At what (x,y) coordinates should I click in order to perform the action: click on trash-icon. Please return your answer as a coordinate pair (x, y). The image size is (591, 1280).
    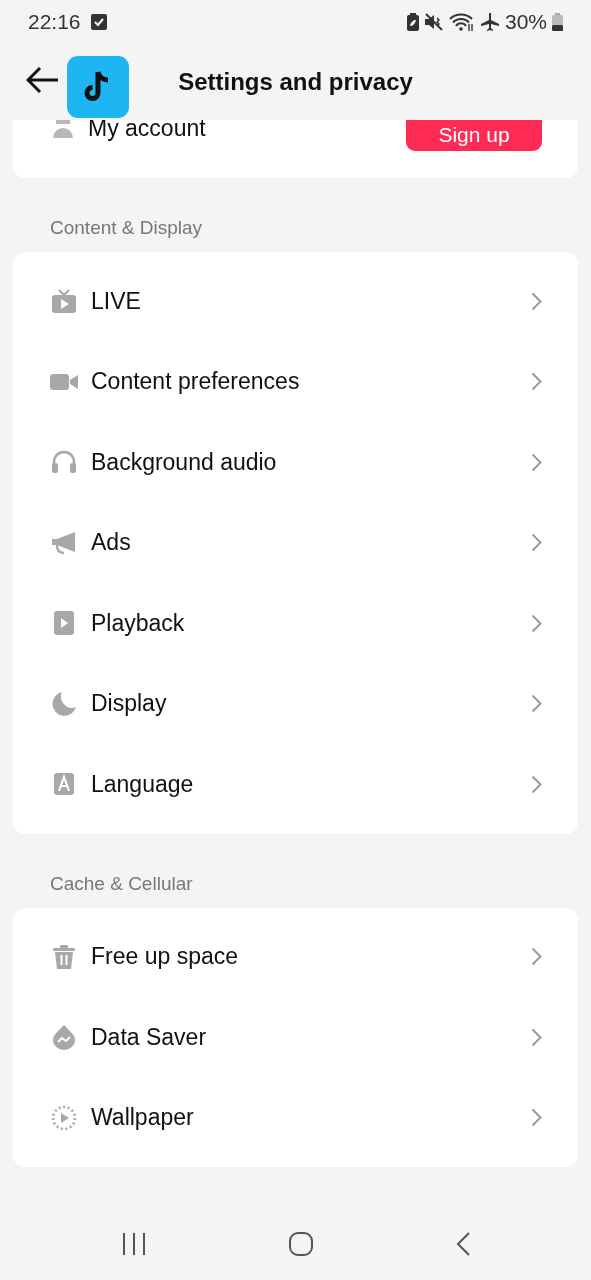
    Looking at the image, I should click on (64, 956).